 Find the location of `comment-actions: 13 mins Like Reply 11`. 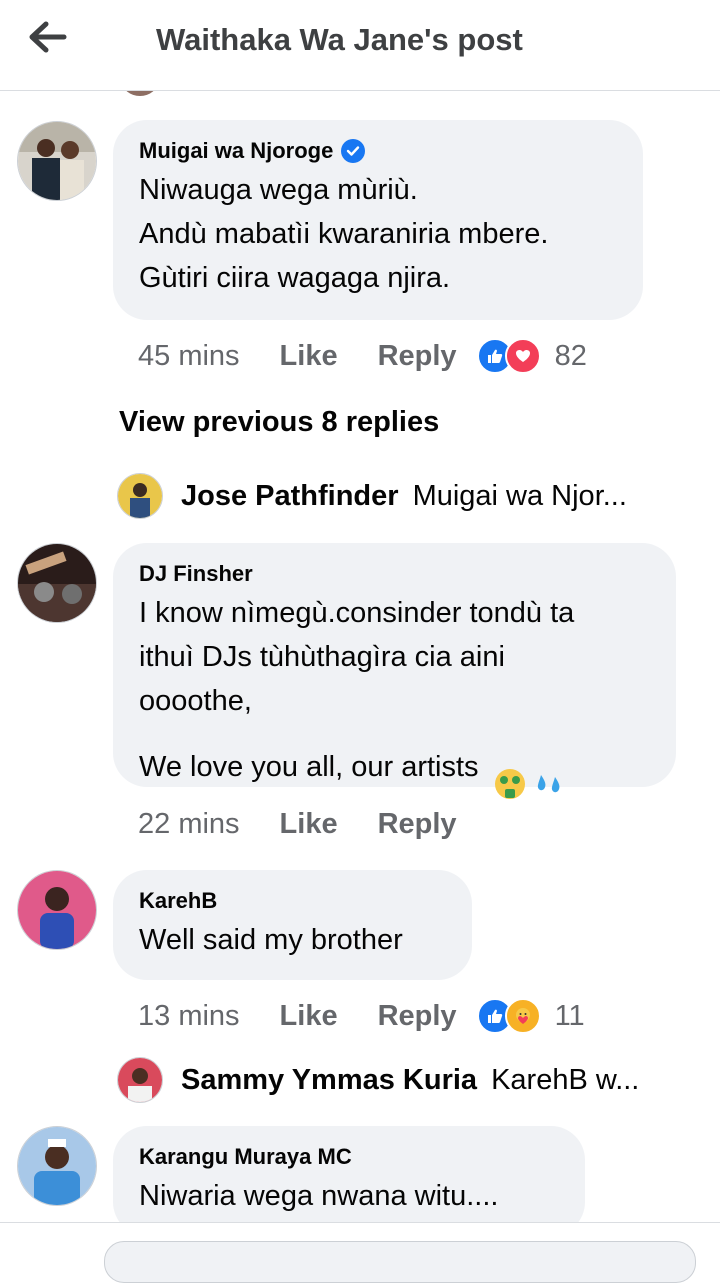

comment-actions: 13 mins Like Reply 11 is located at coordinates (361, 1016).